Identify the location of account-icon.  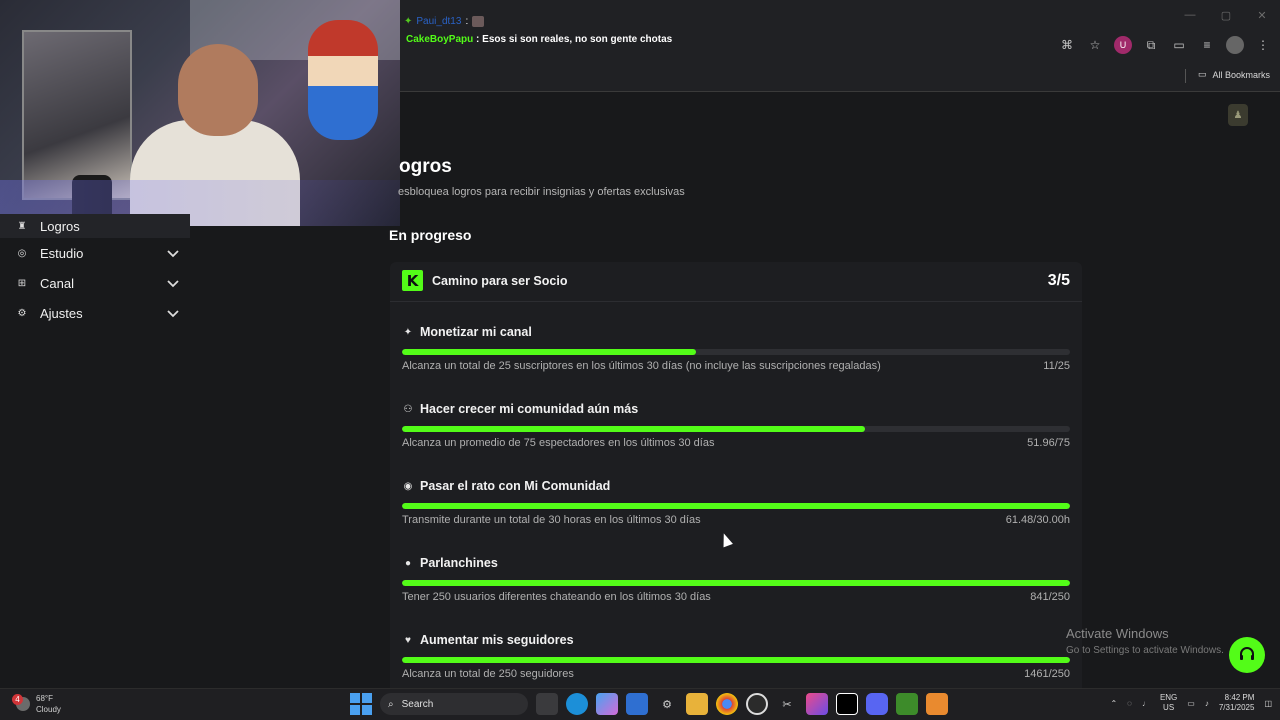
(1235, 45).